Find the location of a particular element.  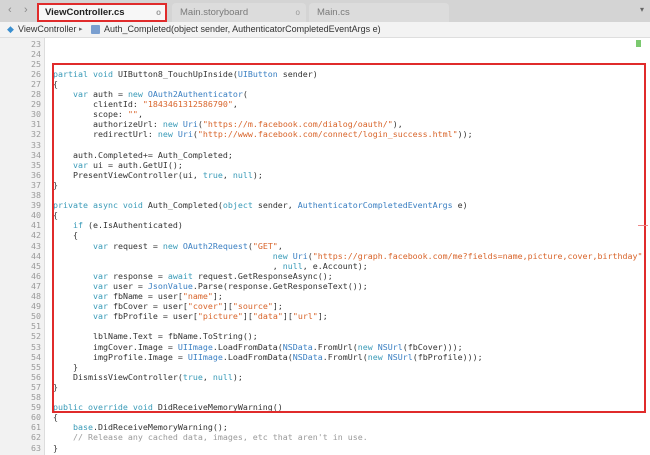

line-number: 52 is located at coordinates (36, 336).